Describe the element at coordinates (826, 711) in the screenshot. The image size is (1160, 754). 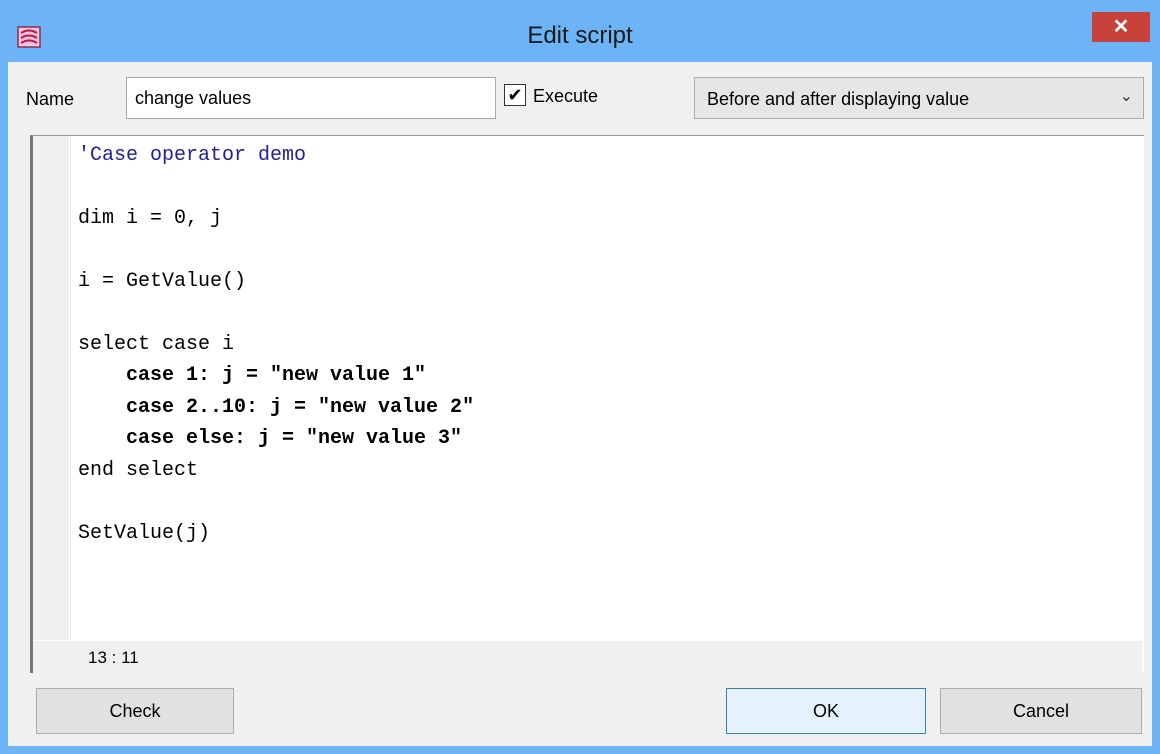
I see `ok-button: OK` at that location.